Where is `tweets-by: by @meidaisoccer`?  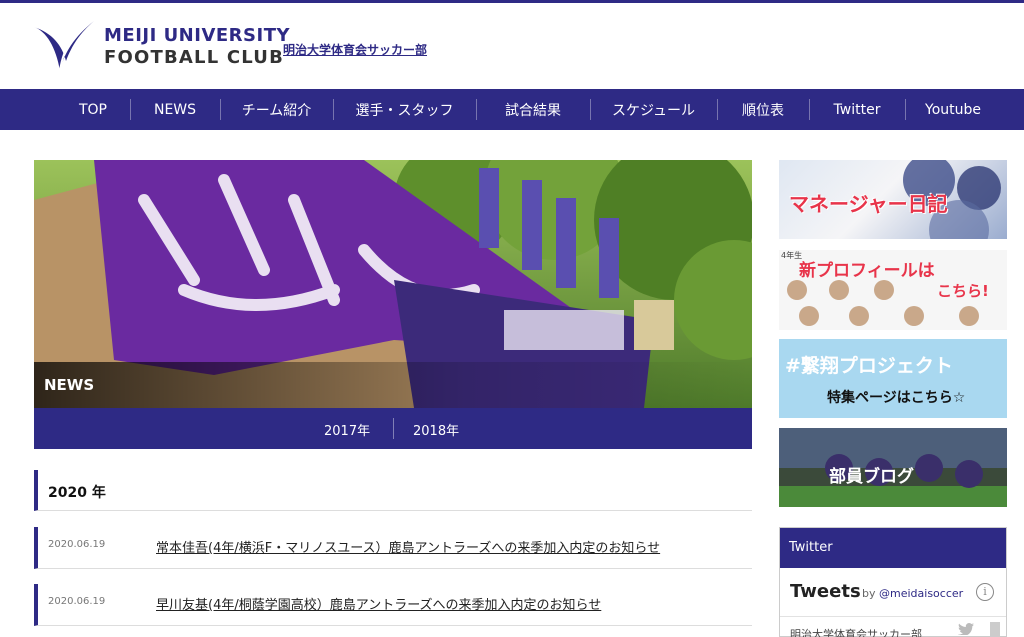 tweets-by: by @meidaisoccer is located at coordinates (912, 593).